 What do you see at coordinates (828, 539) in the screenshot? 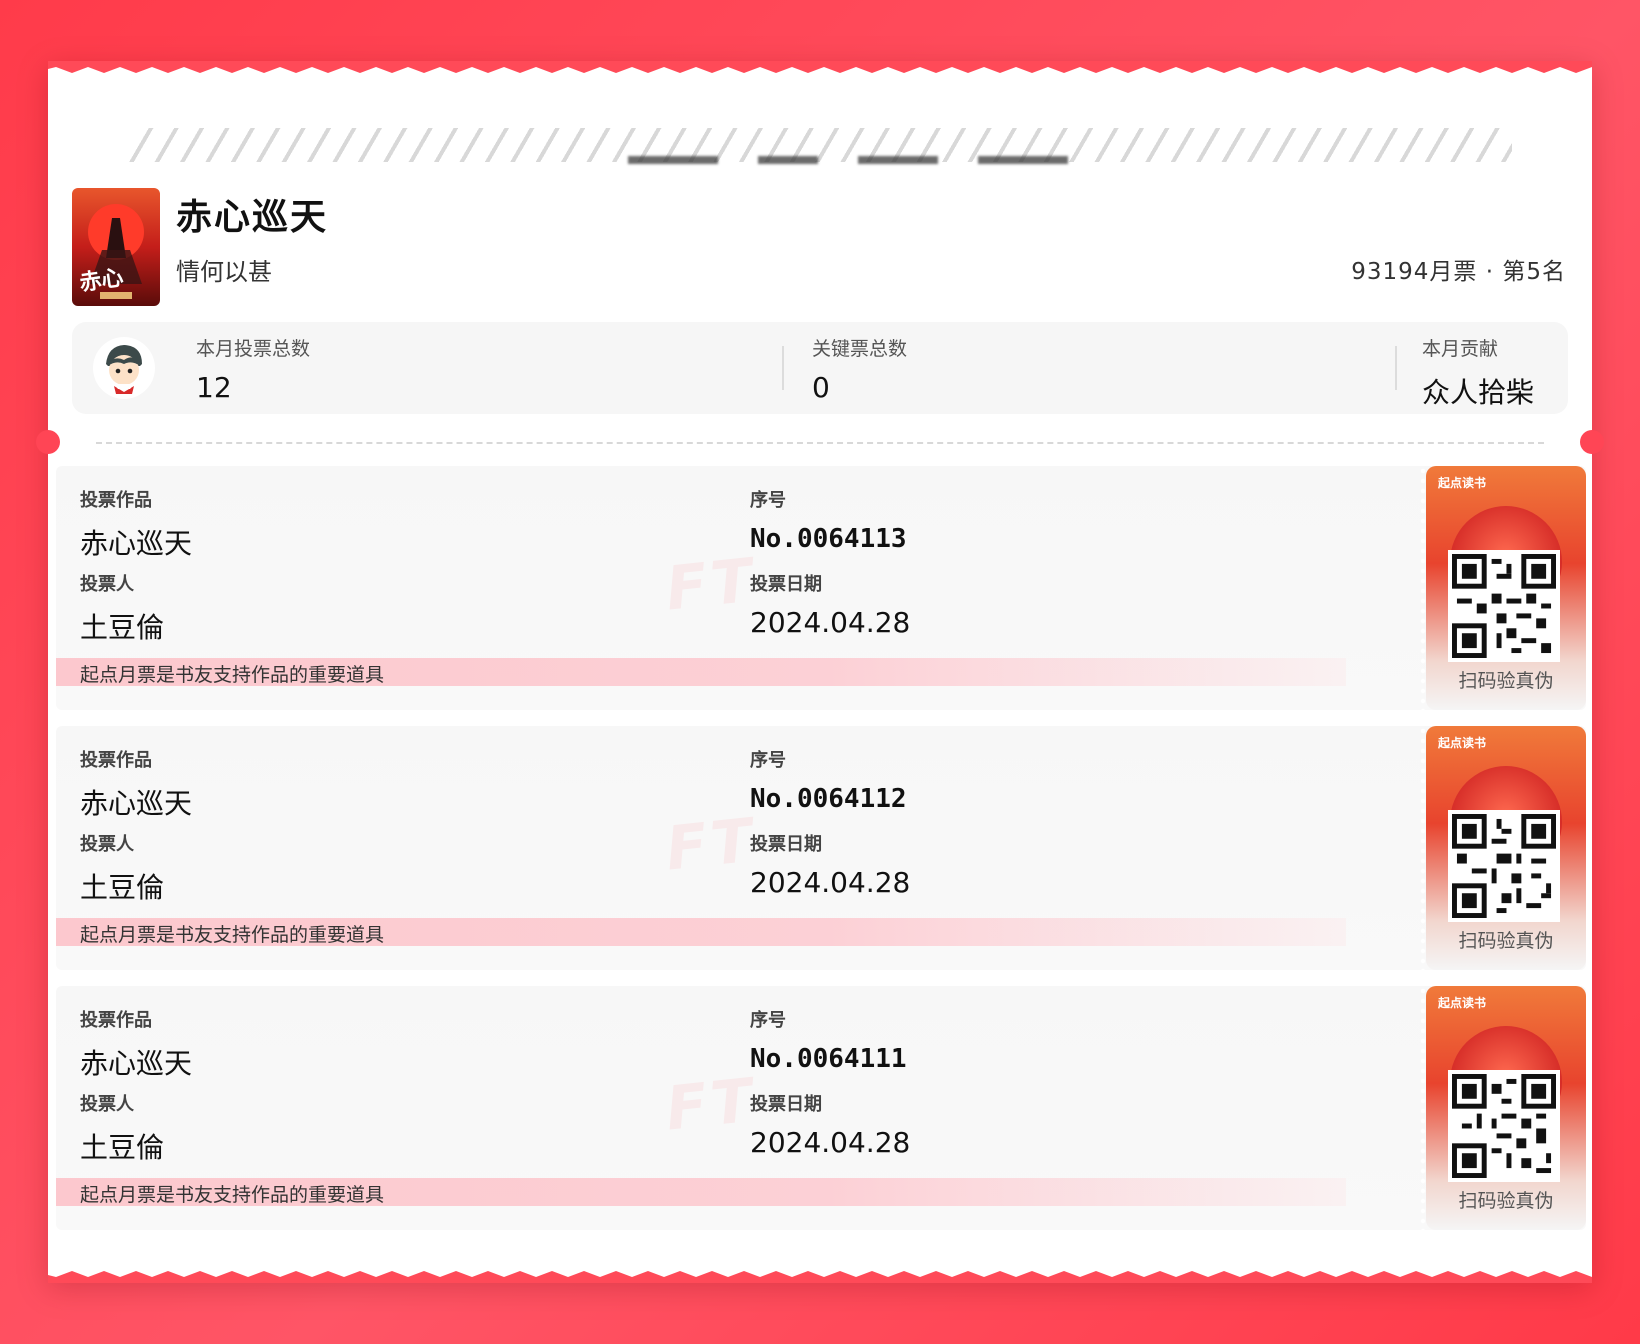
I see `serial-value: No.0064113` at bounding box center [828, 539].